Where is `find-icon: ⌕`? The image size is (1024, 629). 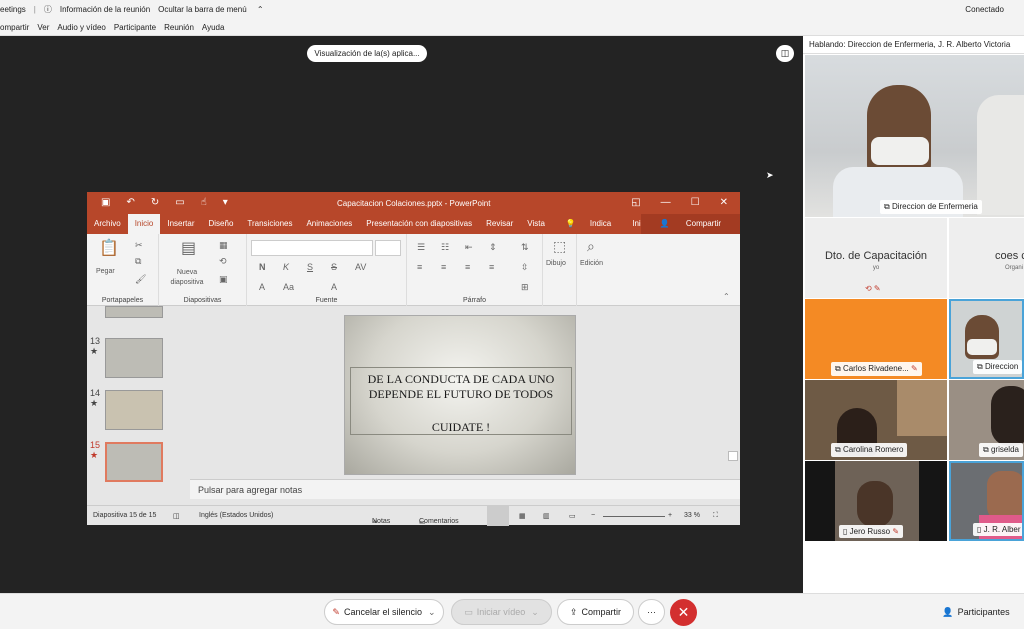
find-icon: ⌕ is located at coordinates (591, 246).